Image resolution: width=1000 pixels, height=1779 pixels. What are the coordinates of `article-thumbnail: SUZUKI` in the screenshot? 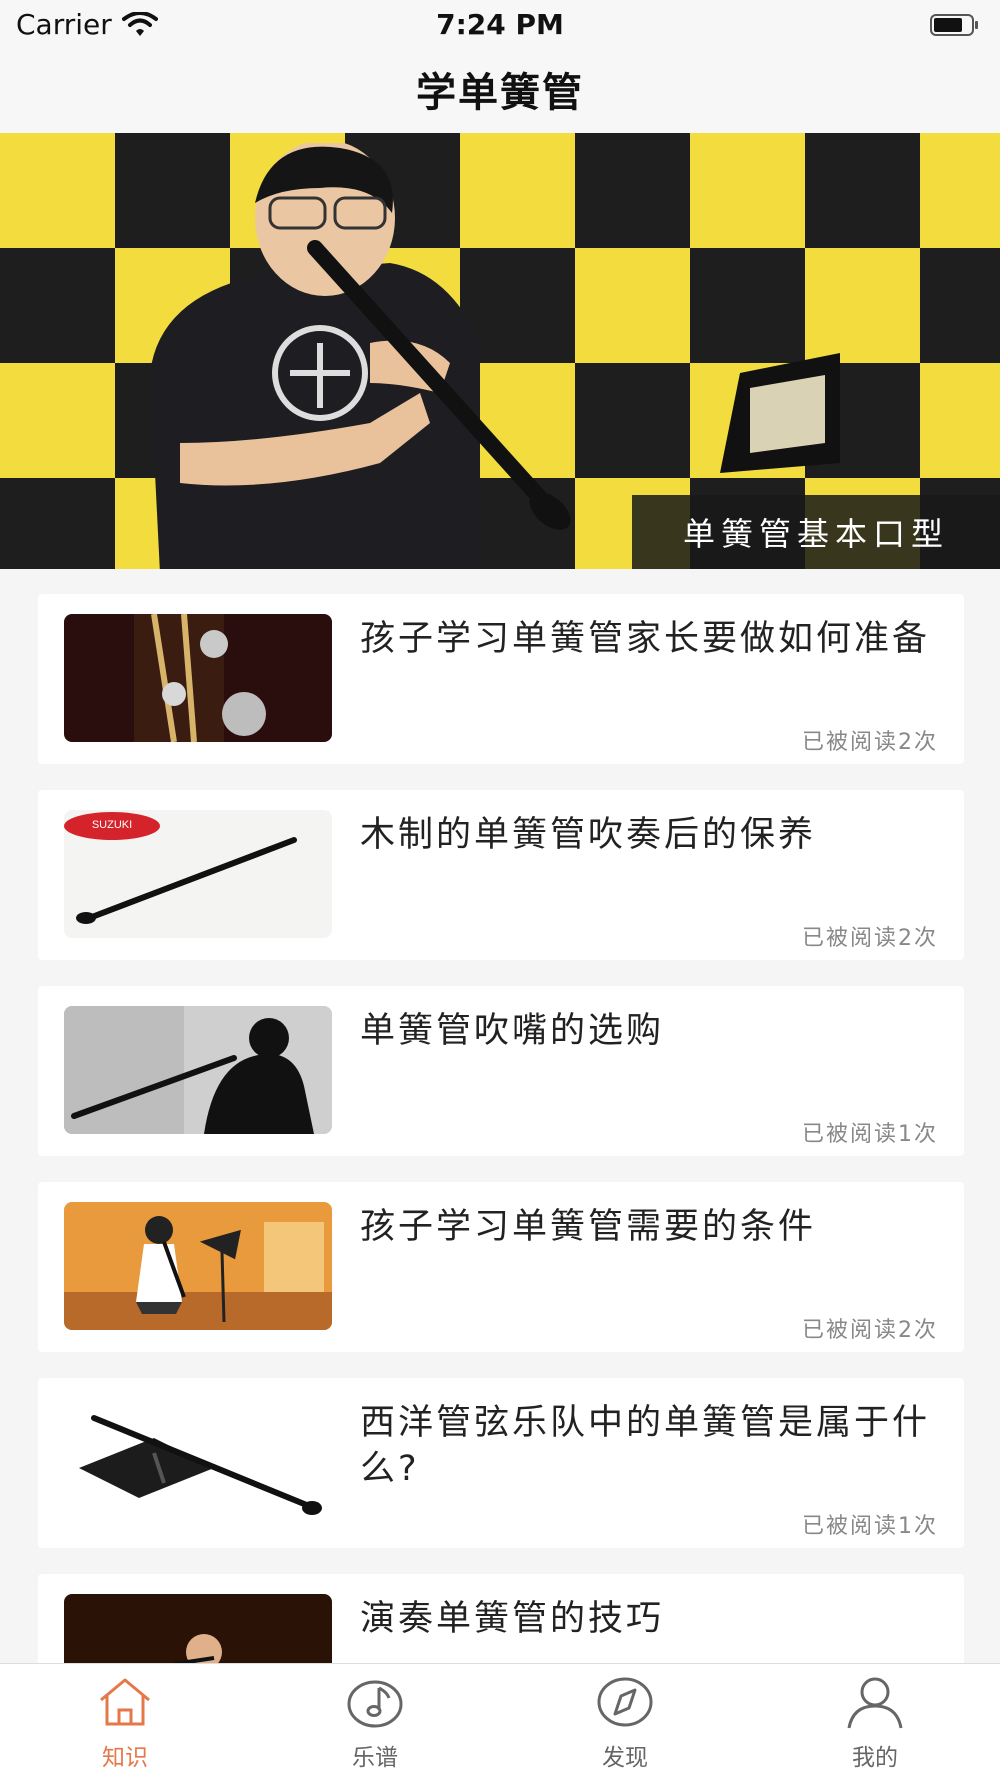 It's located at (198, 874).